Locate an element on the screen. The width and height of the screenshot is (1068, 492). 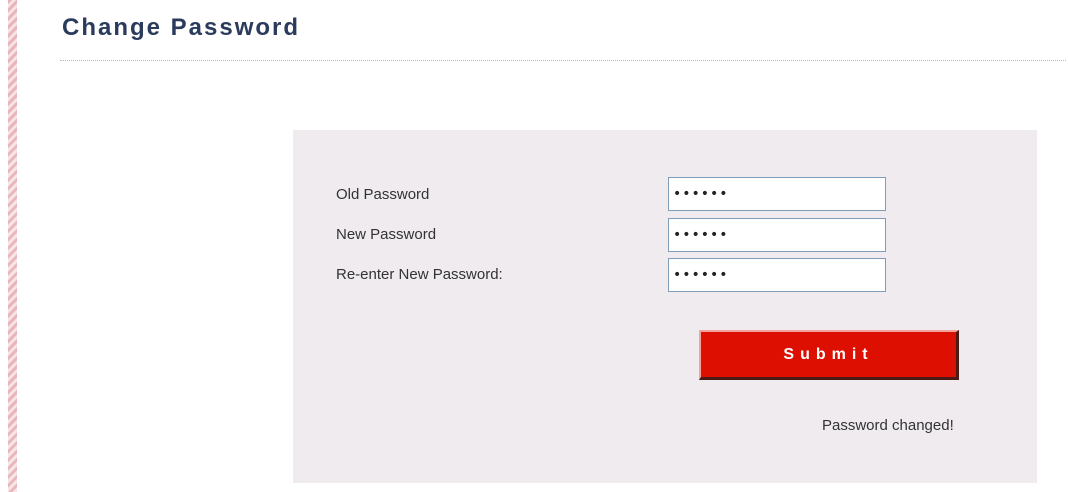
old-password-label: Old Password is located at coordinates (383, 194).